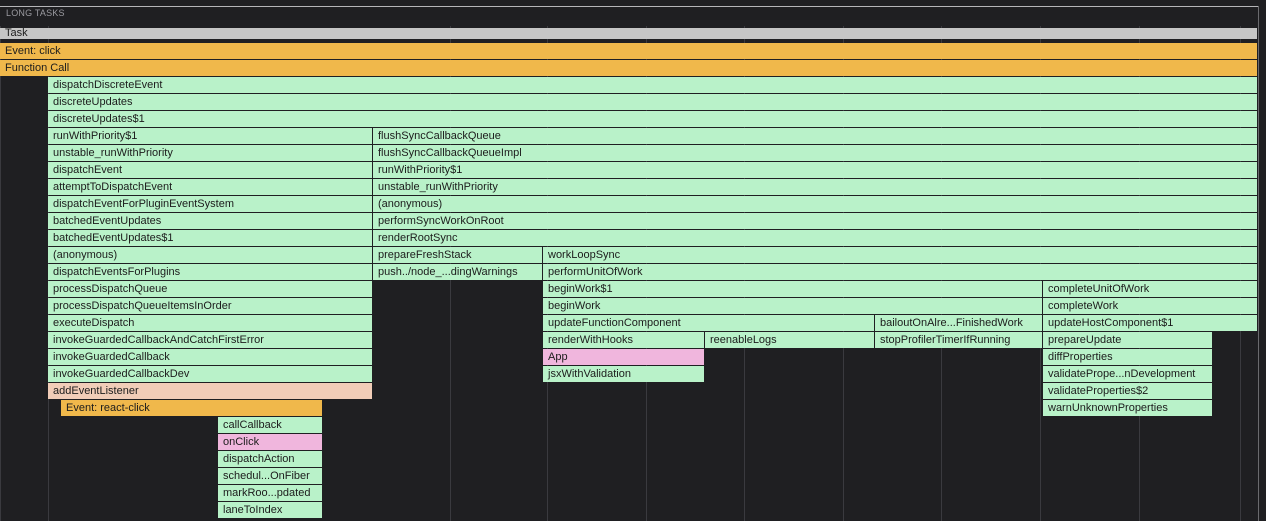 Image resolution: width=1266 pixels, height=521 pixels. Describe the element at coordinates (35, 13) in the screenshot. I see `section-header-long-tasks: LONG TASKS` at that location.